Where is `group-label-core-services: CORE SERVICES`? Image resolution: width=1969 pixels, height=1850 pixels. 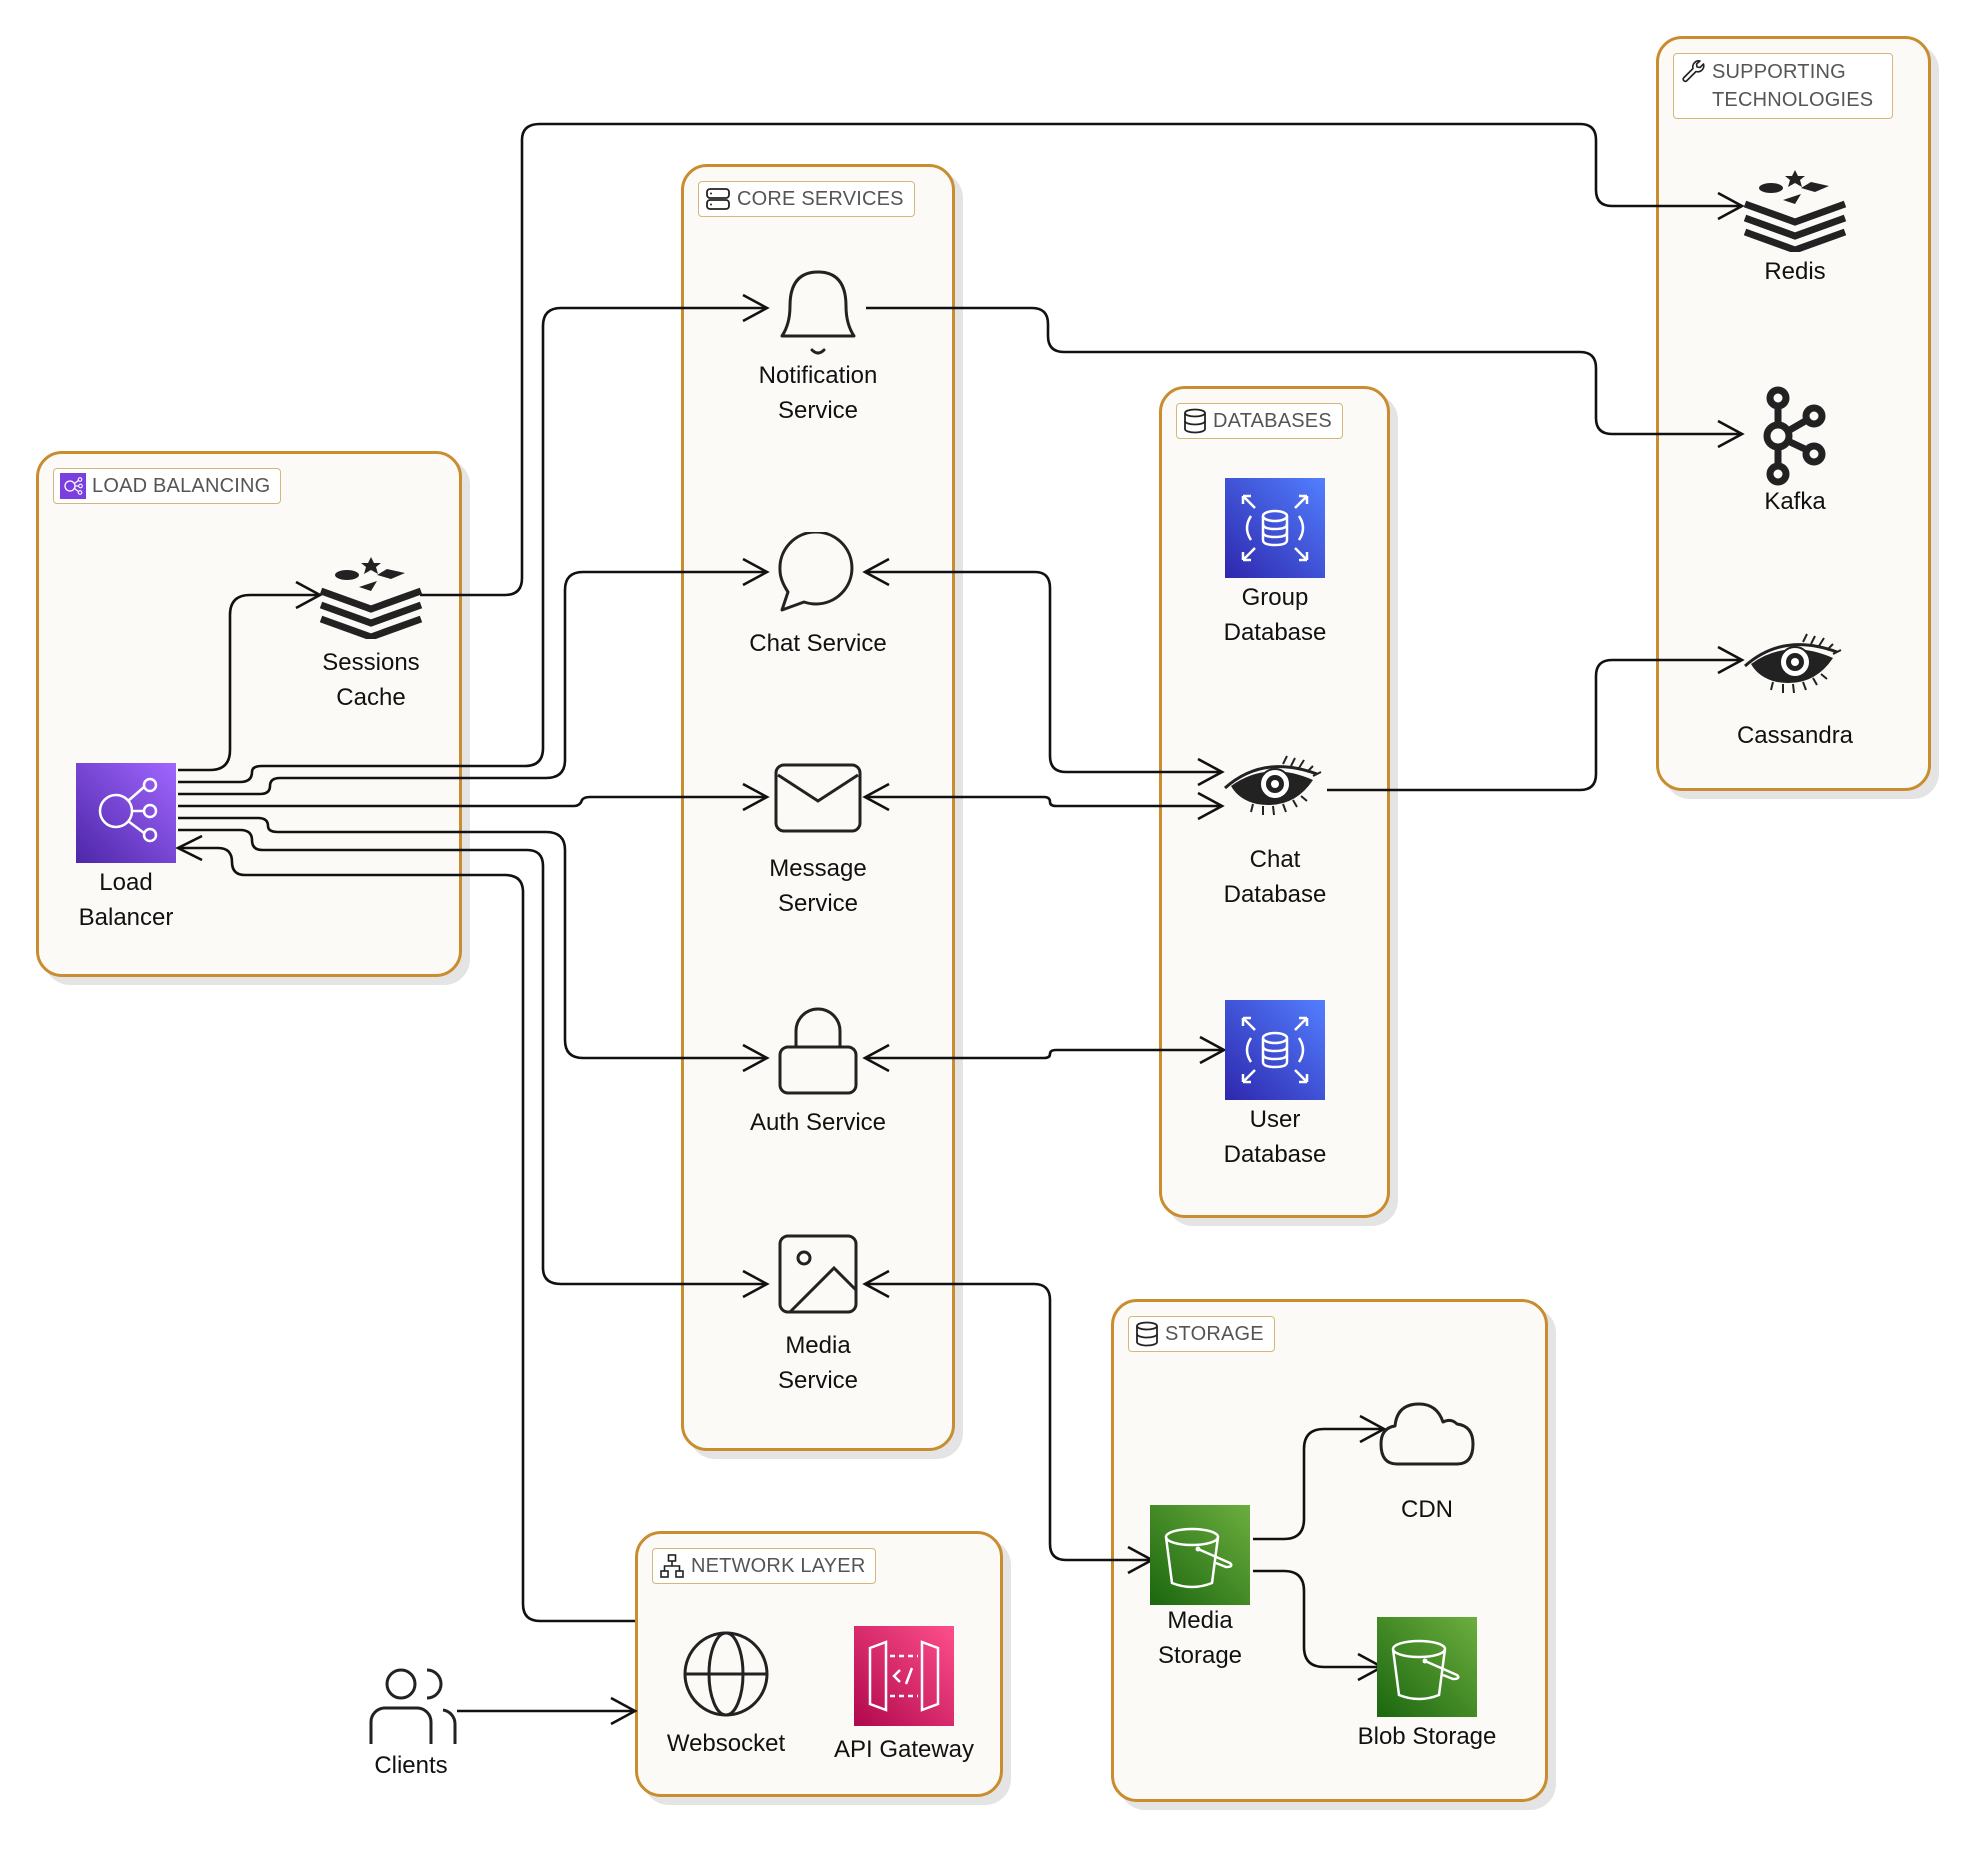
group-label-core-services: CORE SERVICES is located at coordinates (806, 199).